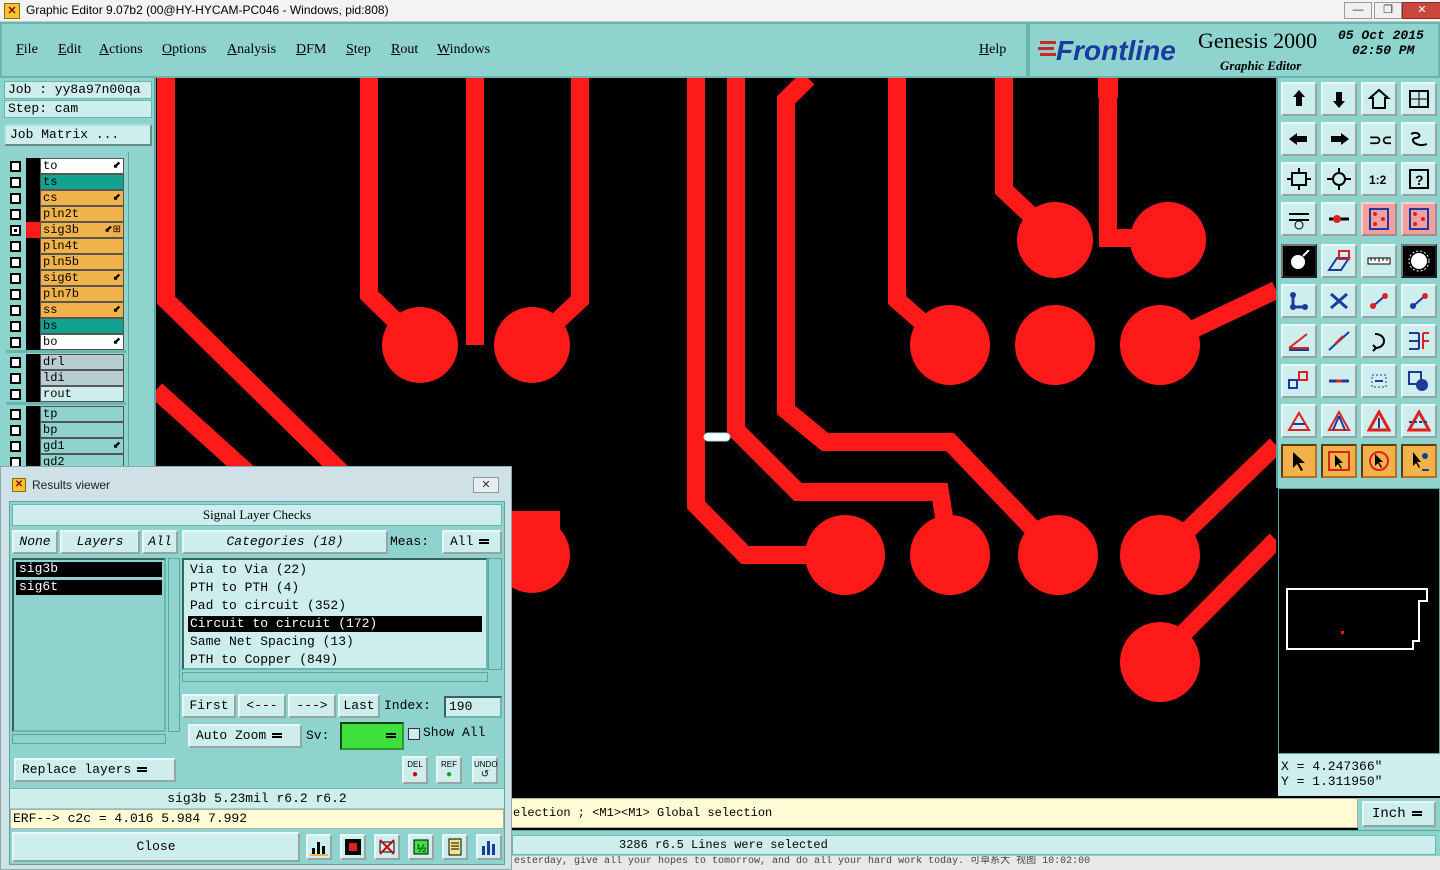 This screenshot has width=1440, height=870. I want to click on pan-up-tool-button, so click(1299, 99).